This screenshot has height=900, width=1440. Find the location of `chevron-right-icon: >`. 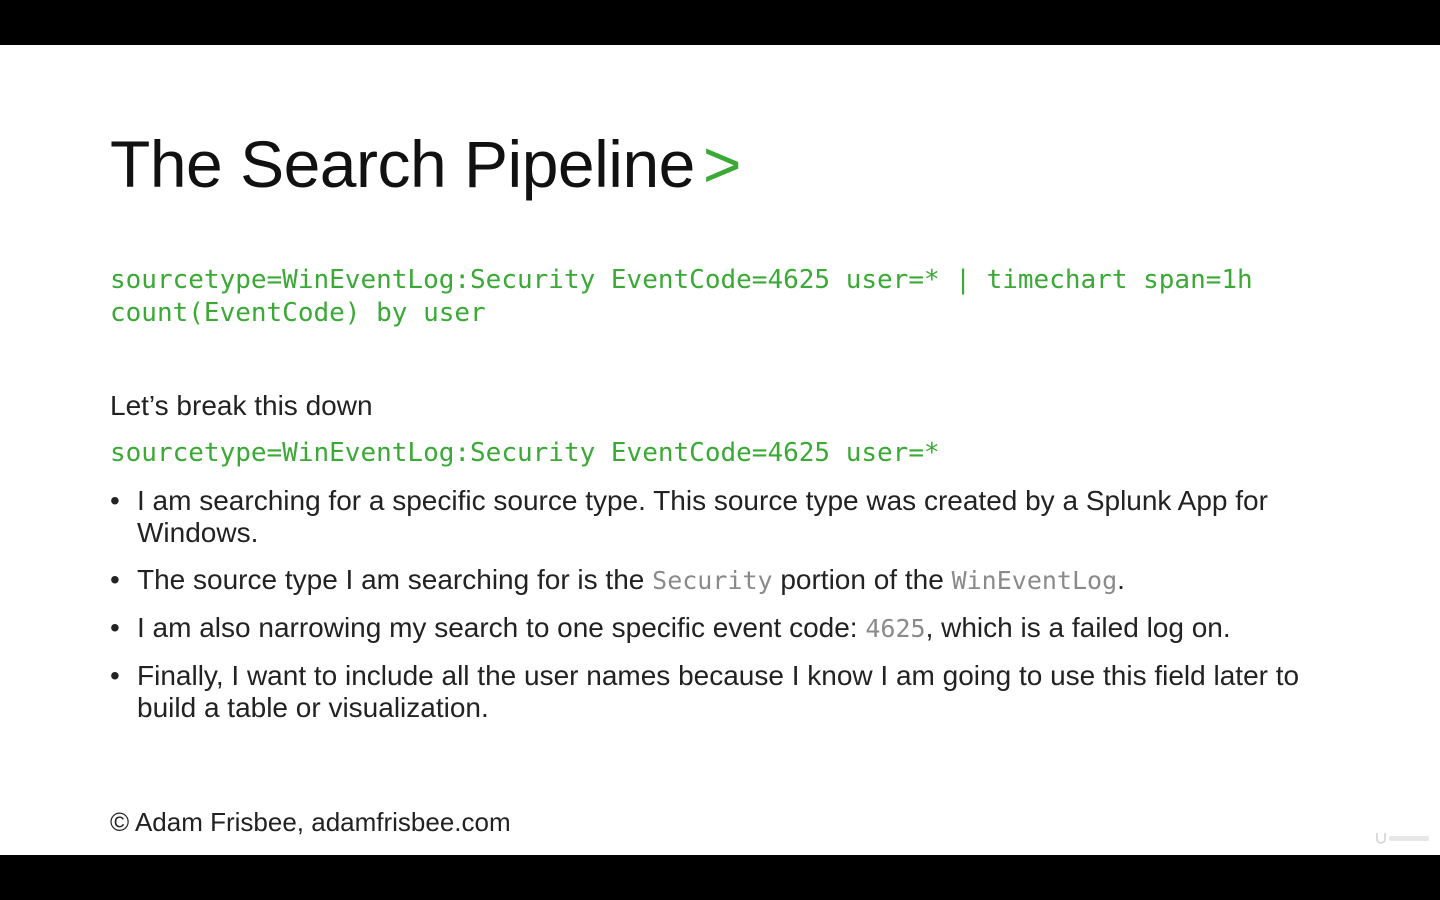

chevron-right-icon: > is located at coordinates (722, 164).